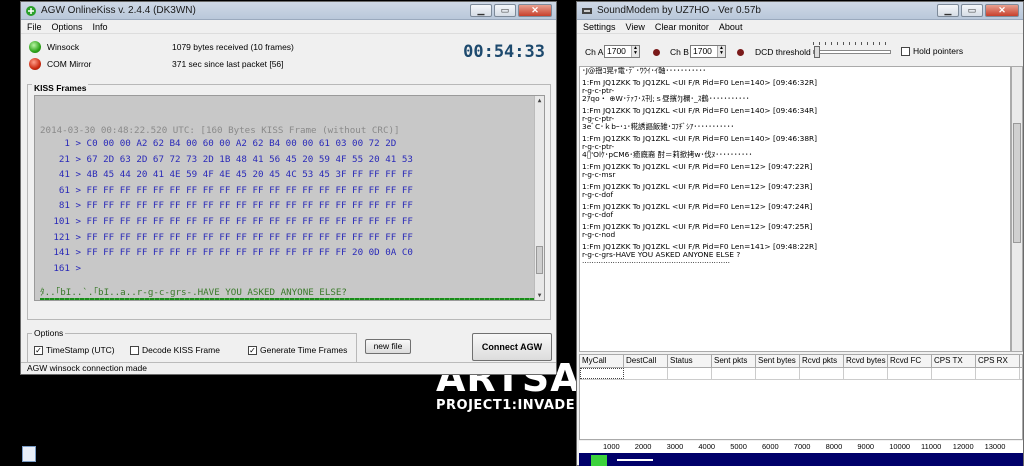 This screenshot has height=466, width=1024. Describe the element at coordinates (998, 361) in the screenshot. I see `column-header: CPS RX` at that location.